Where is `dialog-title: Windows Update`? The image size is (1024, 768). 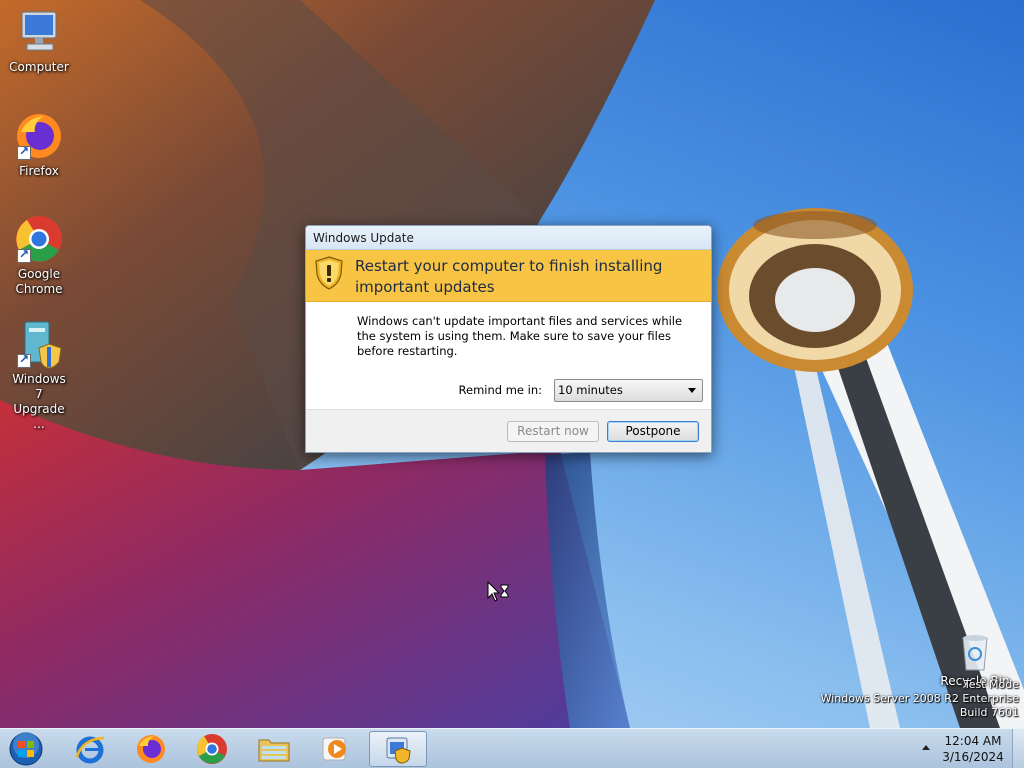 dialog-title: Windows Update is located at coordinates (363, 238).